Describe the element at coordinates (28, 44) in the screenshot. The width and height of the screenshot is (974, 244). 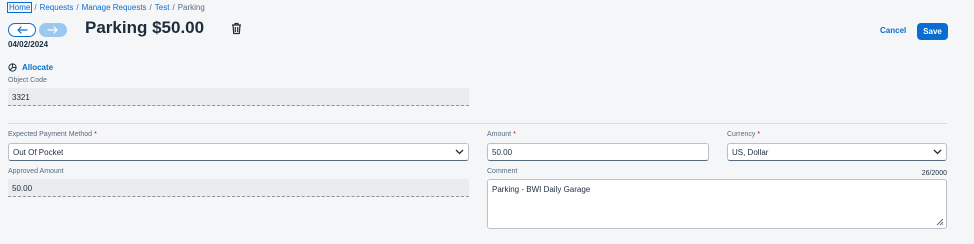
I see `request-date: 04/02/2024` at that location.